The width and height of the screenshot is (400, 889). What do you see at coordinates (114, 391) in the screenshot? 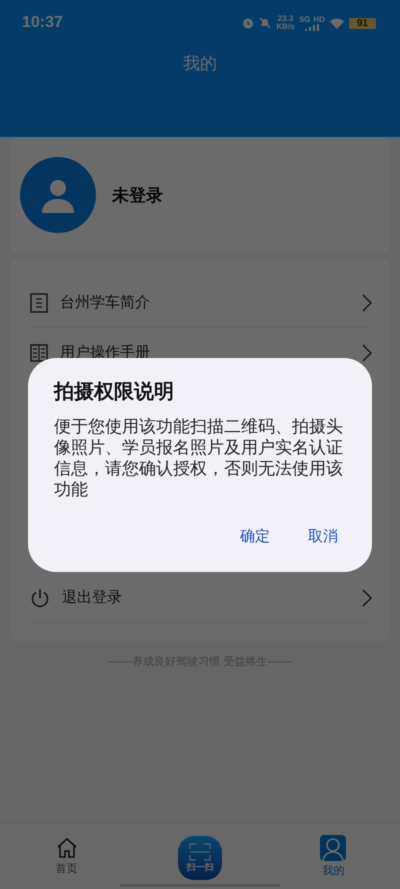
I see `dialog-title: 拍摄权限说明` at bounding box center [114, 391].